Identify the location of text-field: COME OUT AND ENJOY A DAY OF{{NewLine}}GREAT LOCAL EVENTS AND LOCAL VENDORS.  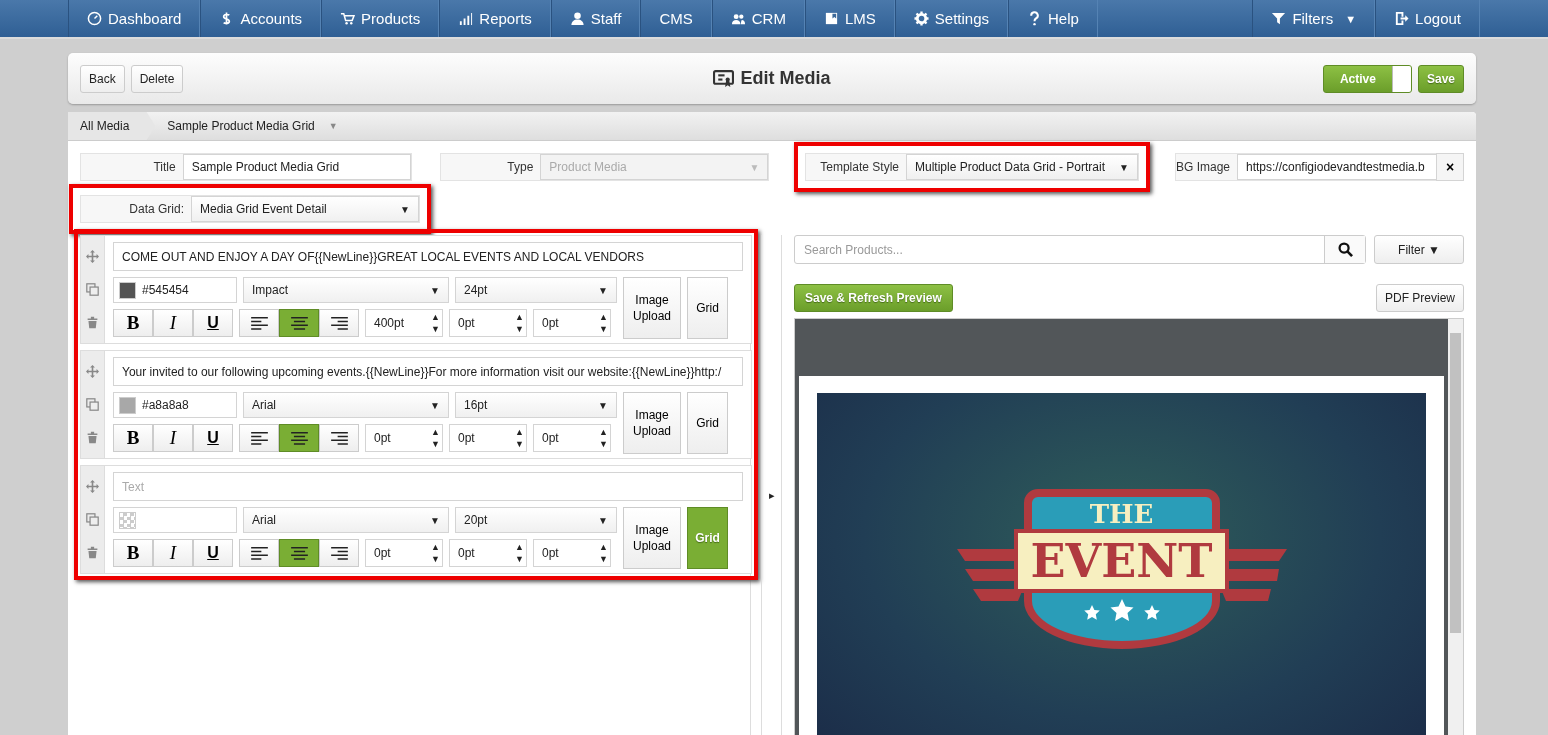
(428, 256).